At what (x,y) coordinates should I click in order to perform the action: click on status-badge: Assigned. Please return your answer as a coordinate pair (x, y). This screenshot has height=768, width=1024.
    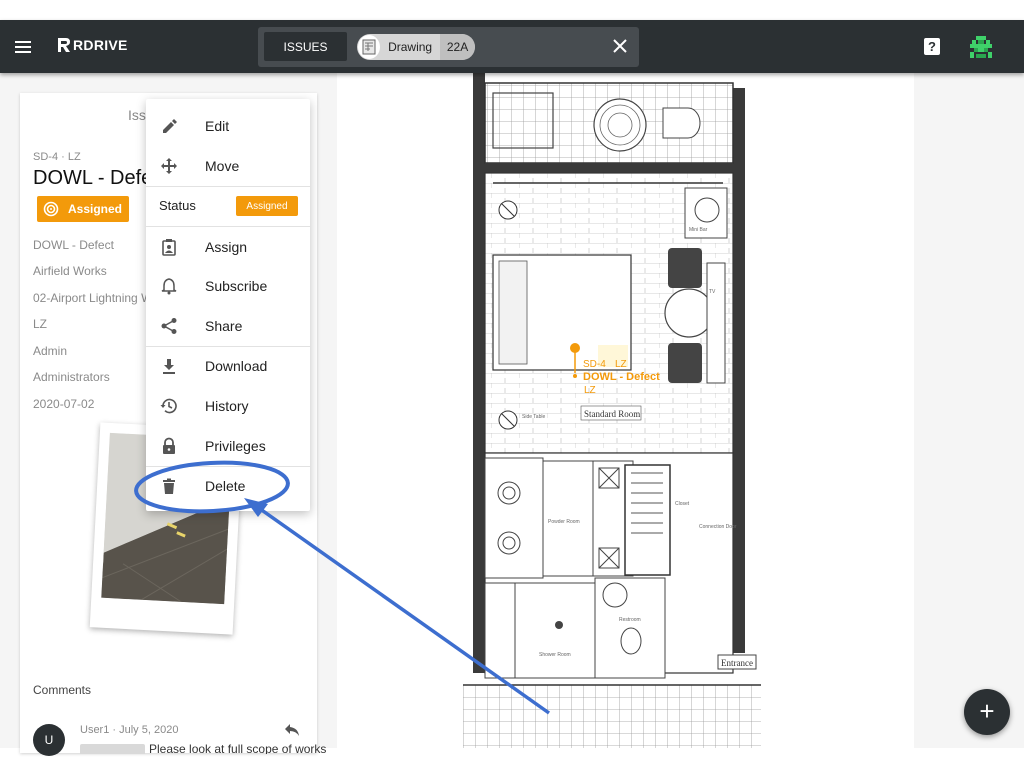
    Looking at the image, I should click on (83, 209).